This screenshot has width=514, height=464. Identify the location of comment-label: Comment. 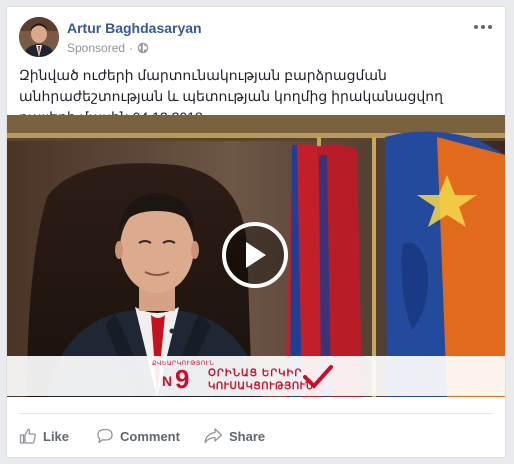
(150, 436).